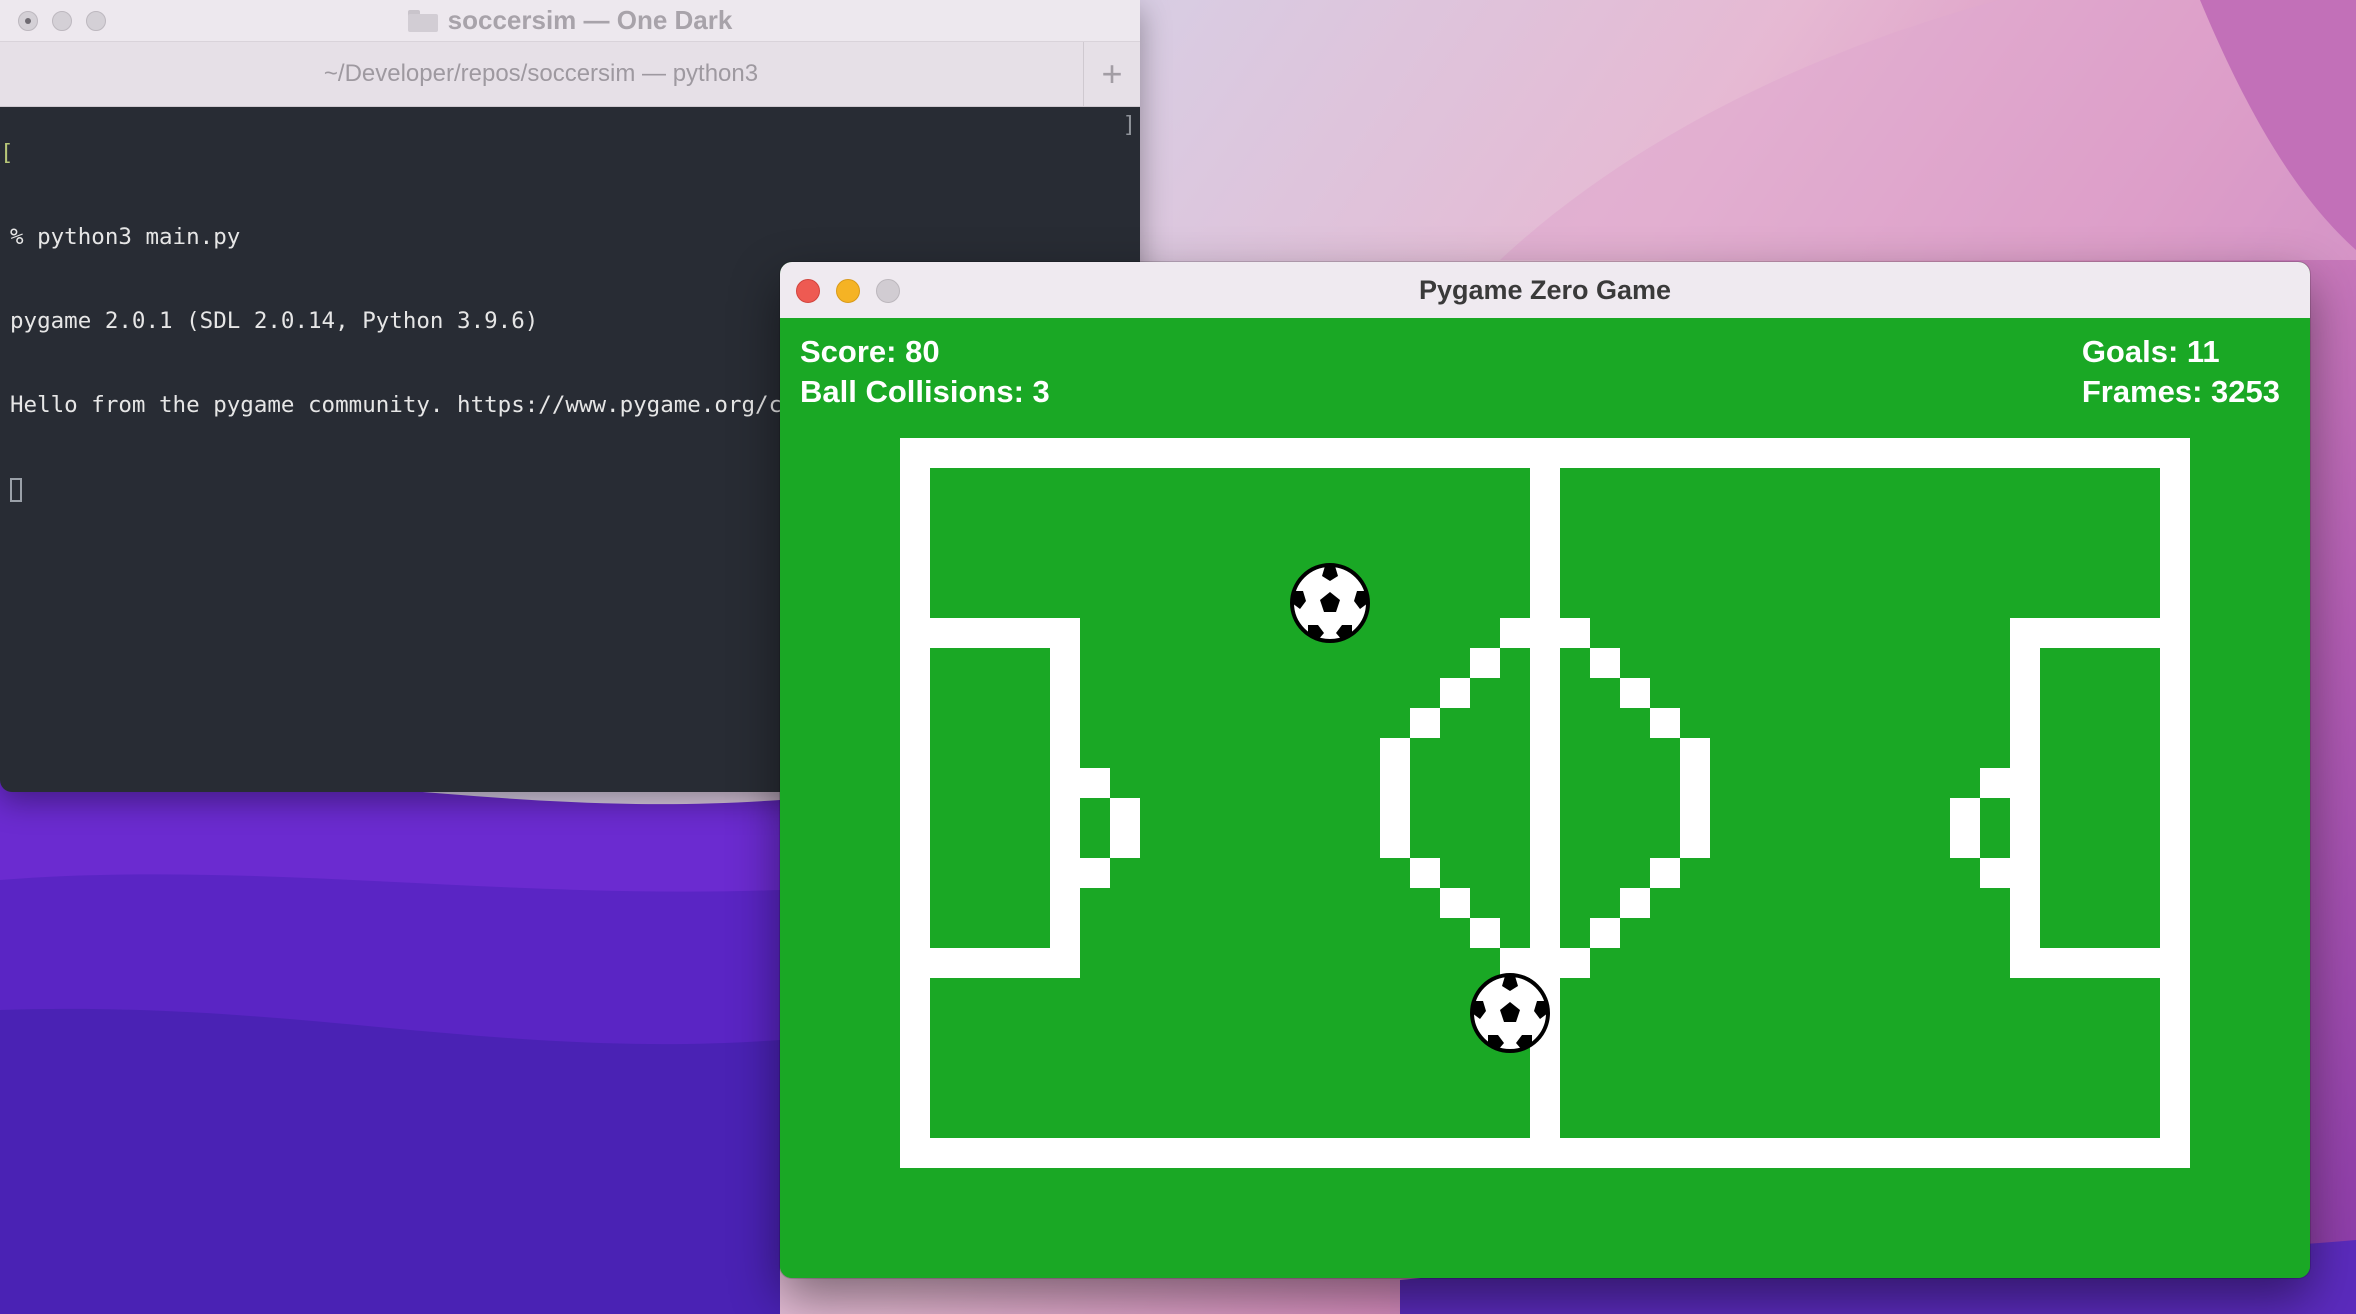  Describe the element at coordinates (1065, 798) in the screenshot. I see `left-box-side` at that location.